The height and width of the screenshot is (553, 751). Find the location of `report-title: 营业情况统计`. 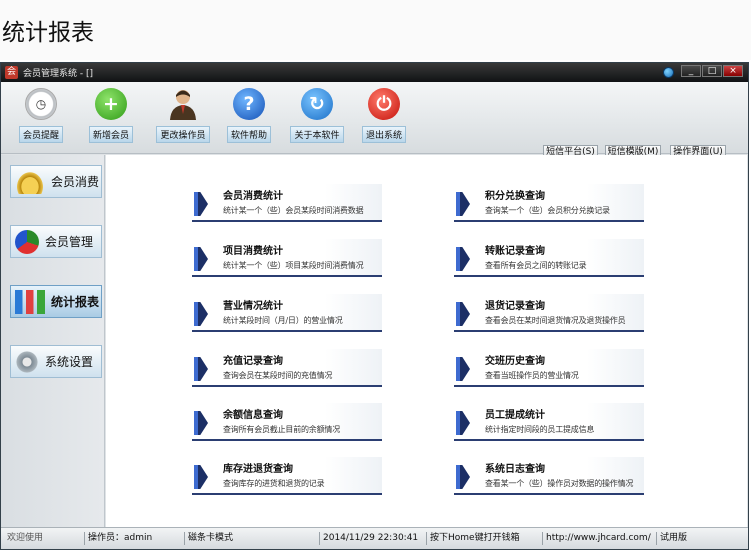

report-title: 营业情况统计 is located at coordinates (253, 306).